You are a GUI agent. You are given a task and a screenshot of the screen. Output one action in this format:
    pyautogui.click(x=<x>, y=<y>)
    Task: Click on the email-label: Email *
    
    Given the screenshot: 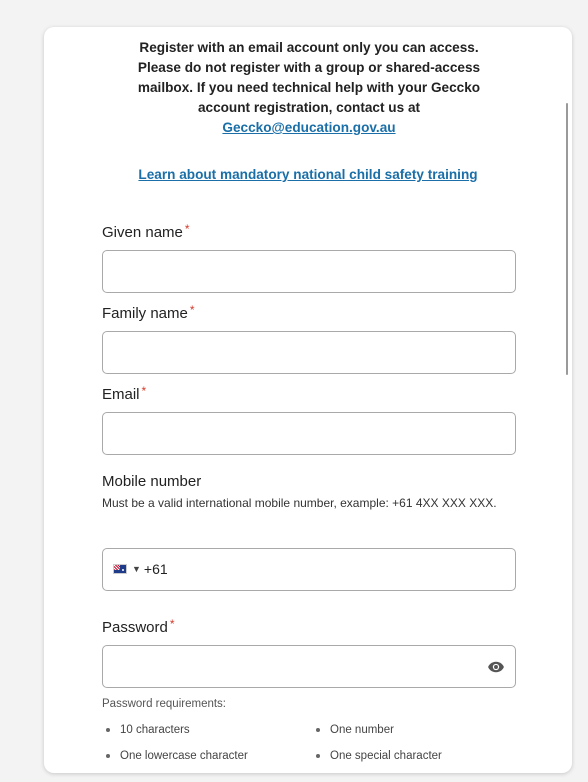 What is the action you would take?
    pyautogui.click(x=124, y=393)
    